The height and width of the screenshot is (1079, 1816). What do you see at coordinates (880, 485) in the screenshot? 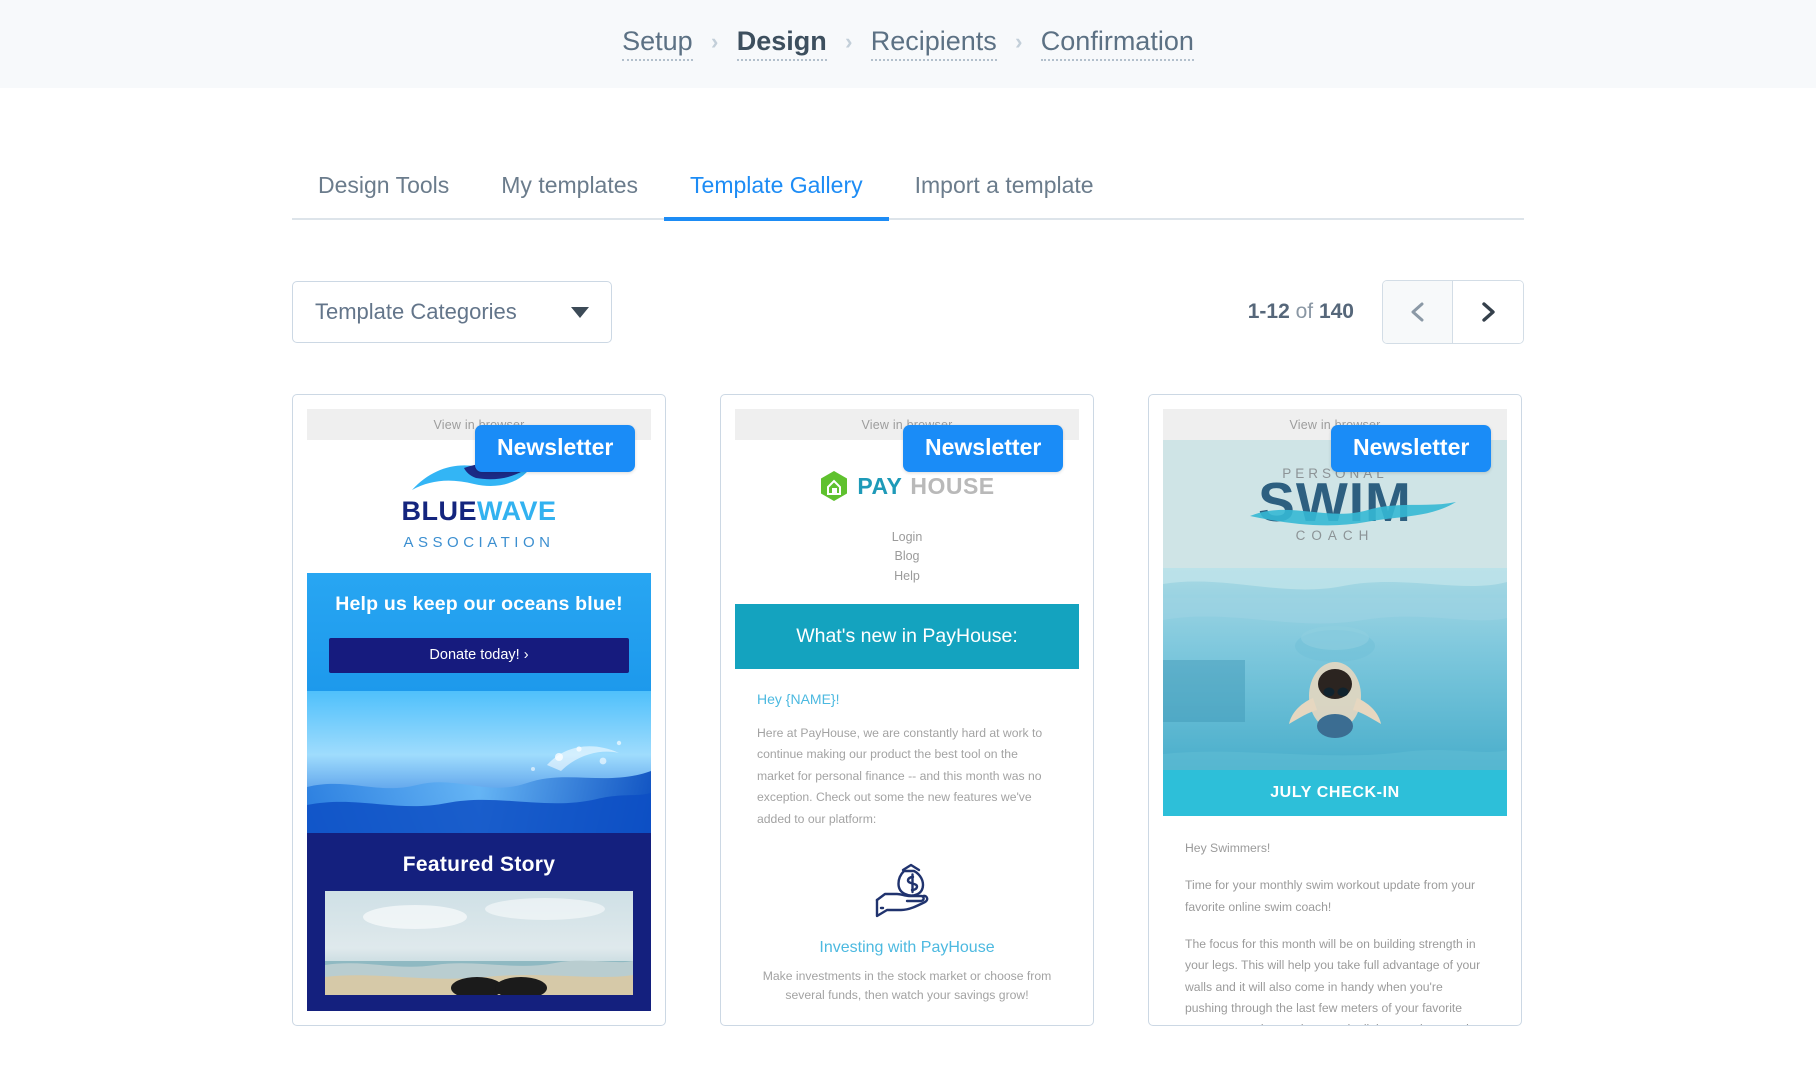
I see `payhouse-word-pay: PAY` at bounding box center [880, 485].